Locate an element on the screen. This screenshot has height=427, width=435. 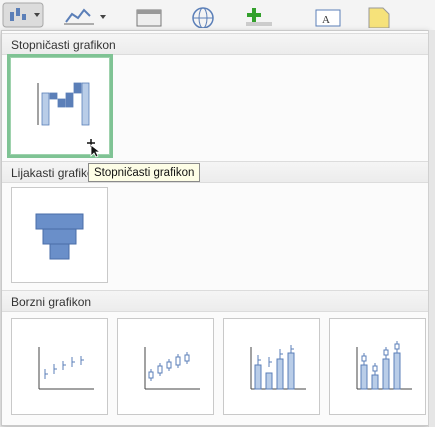
funnel-chart-icon is located at coordinates (59, 236).